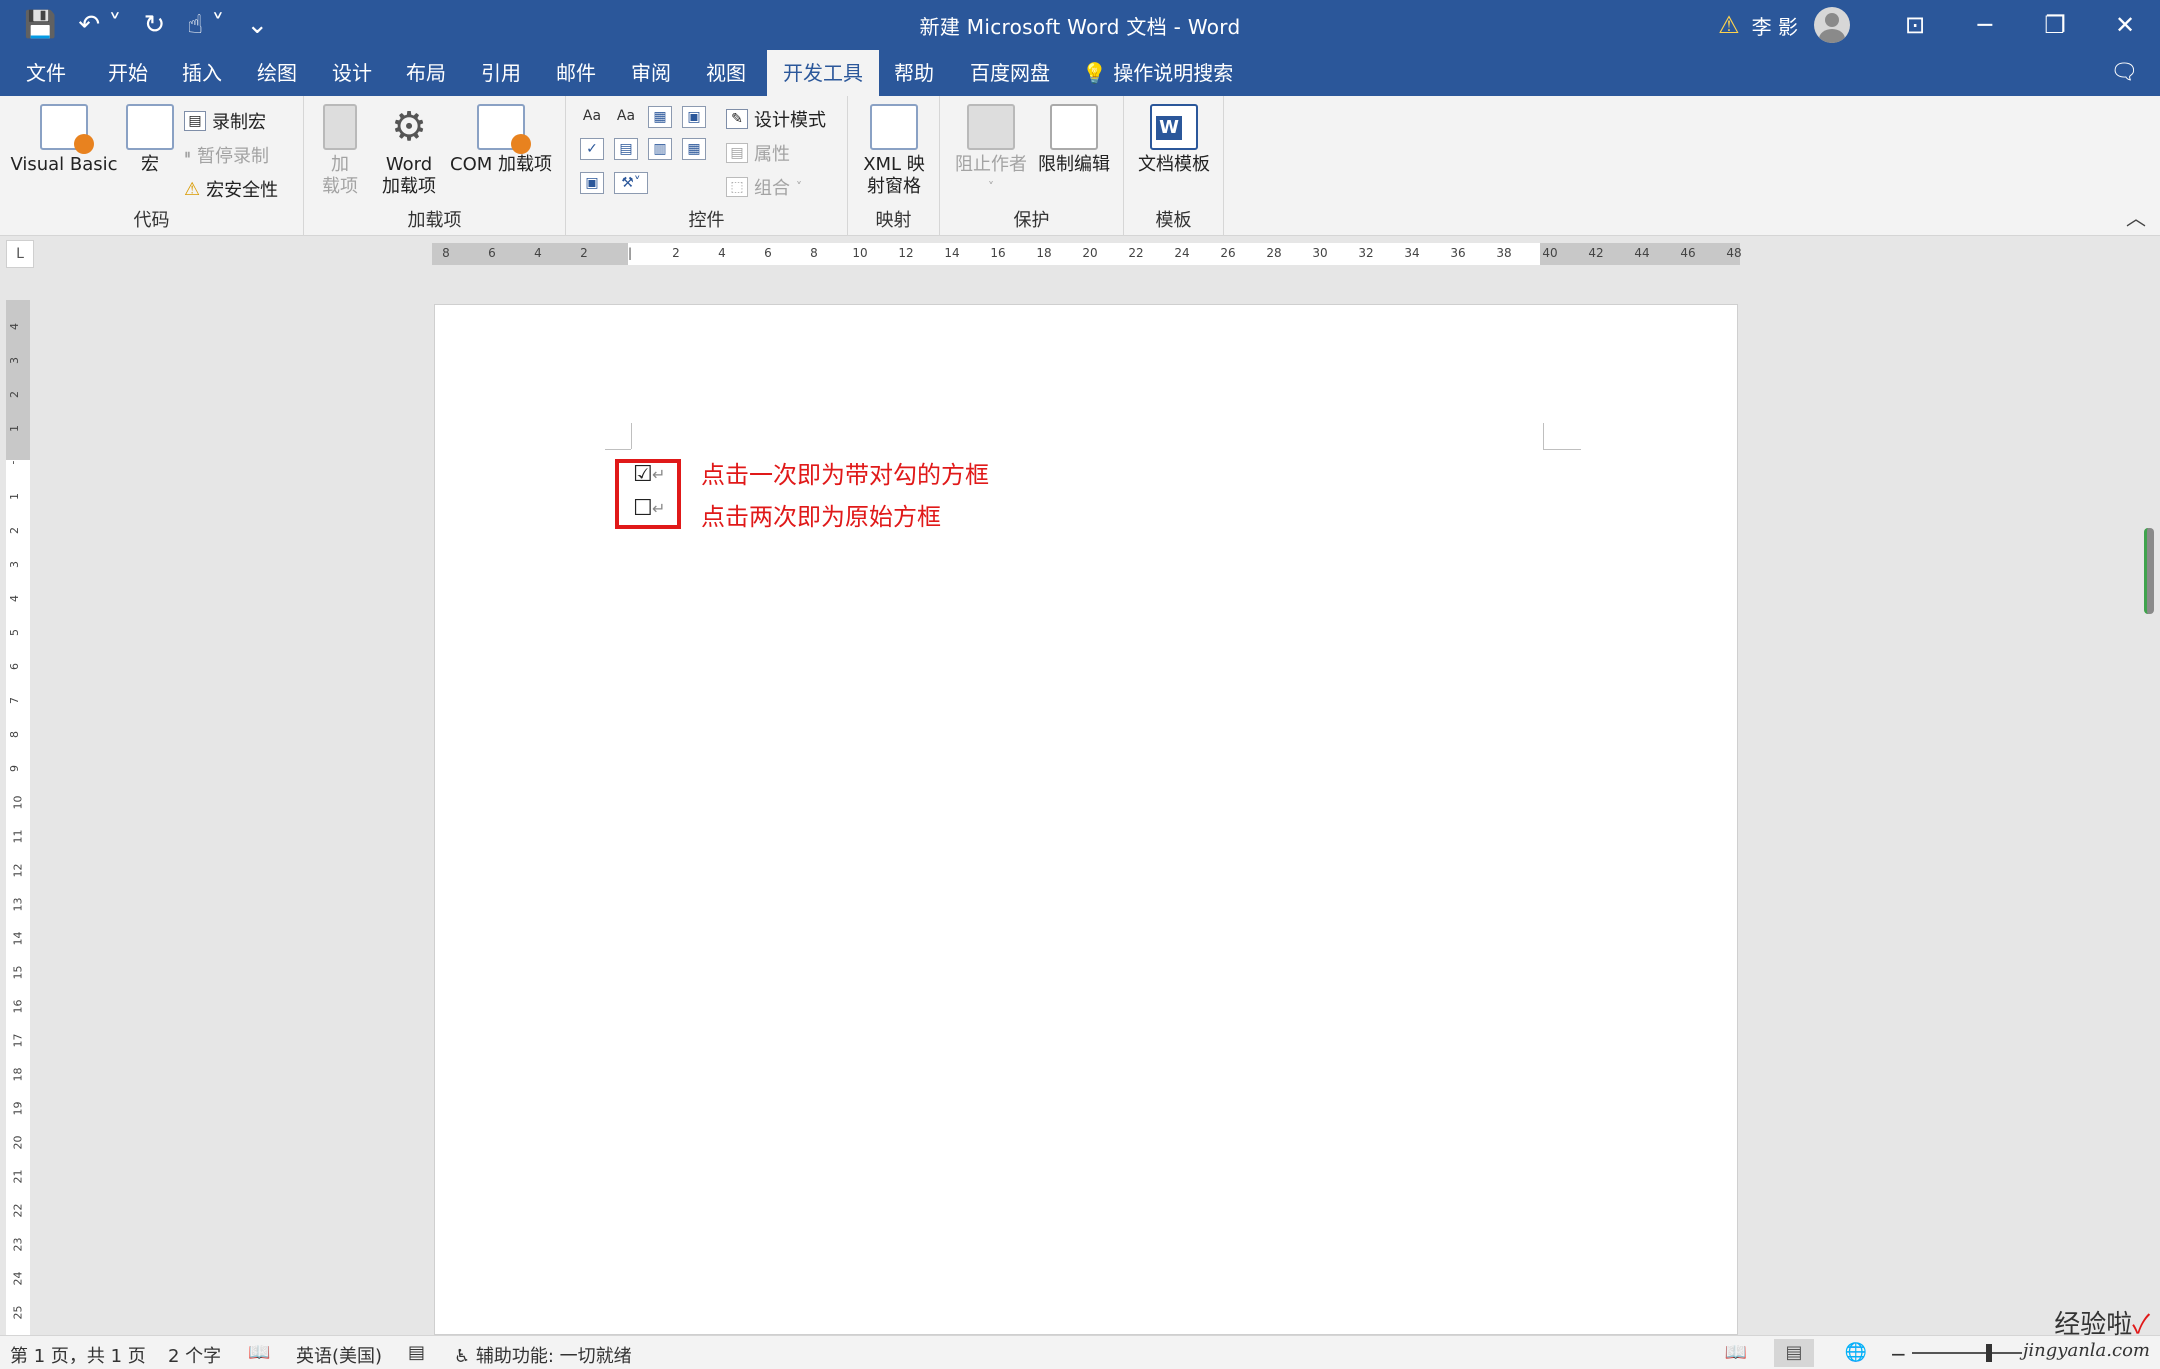  What do you see at coordinates (18, 836) in the screenshot?
I see `ruler-tick-label: 11` at bounding box center [18, 836].